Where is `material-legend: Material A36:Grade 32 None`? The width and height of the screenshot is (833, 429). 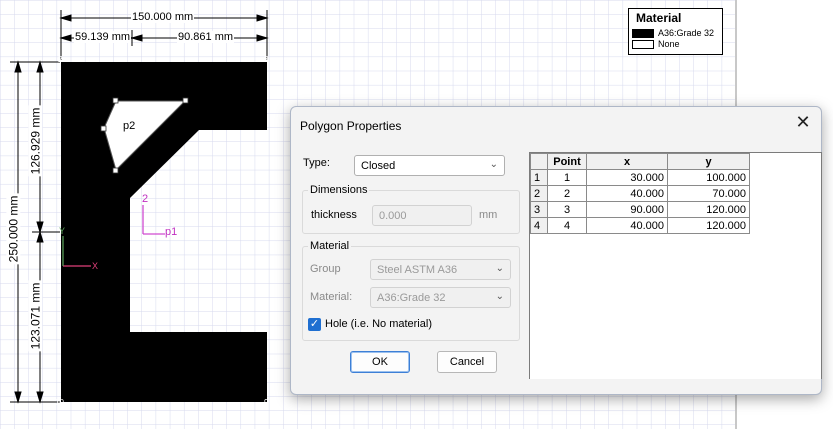 material-legend: Material A36:Grade 32 None is located at coordinates (675, 31).